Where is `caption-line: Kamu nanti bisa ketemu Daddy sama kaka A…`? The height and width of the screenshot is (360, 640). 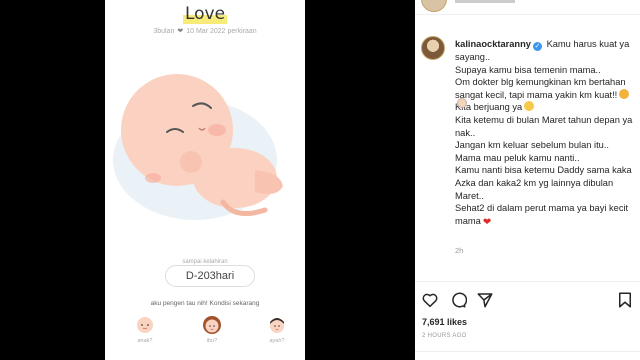
caption-line: Kamu nanti bisa ketemu Daddy sama kaka A… is located at coordinates (543, 183).